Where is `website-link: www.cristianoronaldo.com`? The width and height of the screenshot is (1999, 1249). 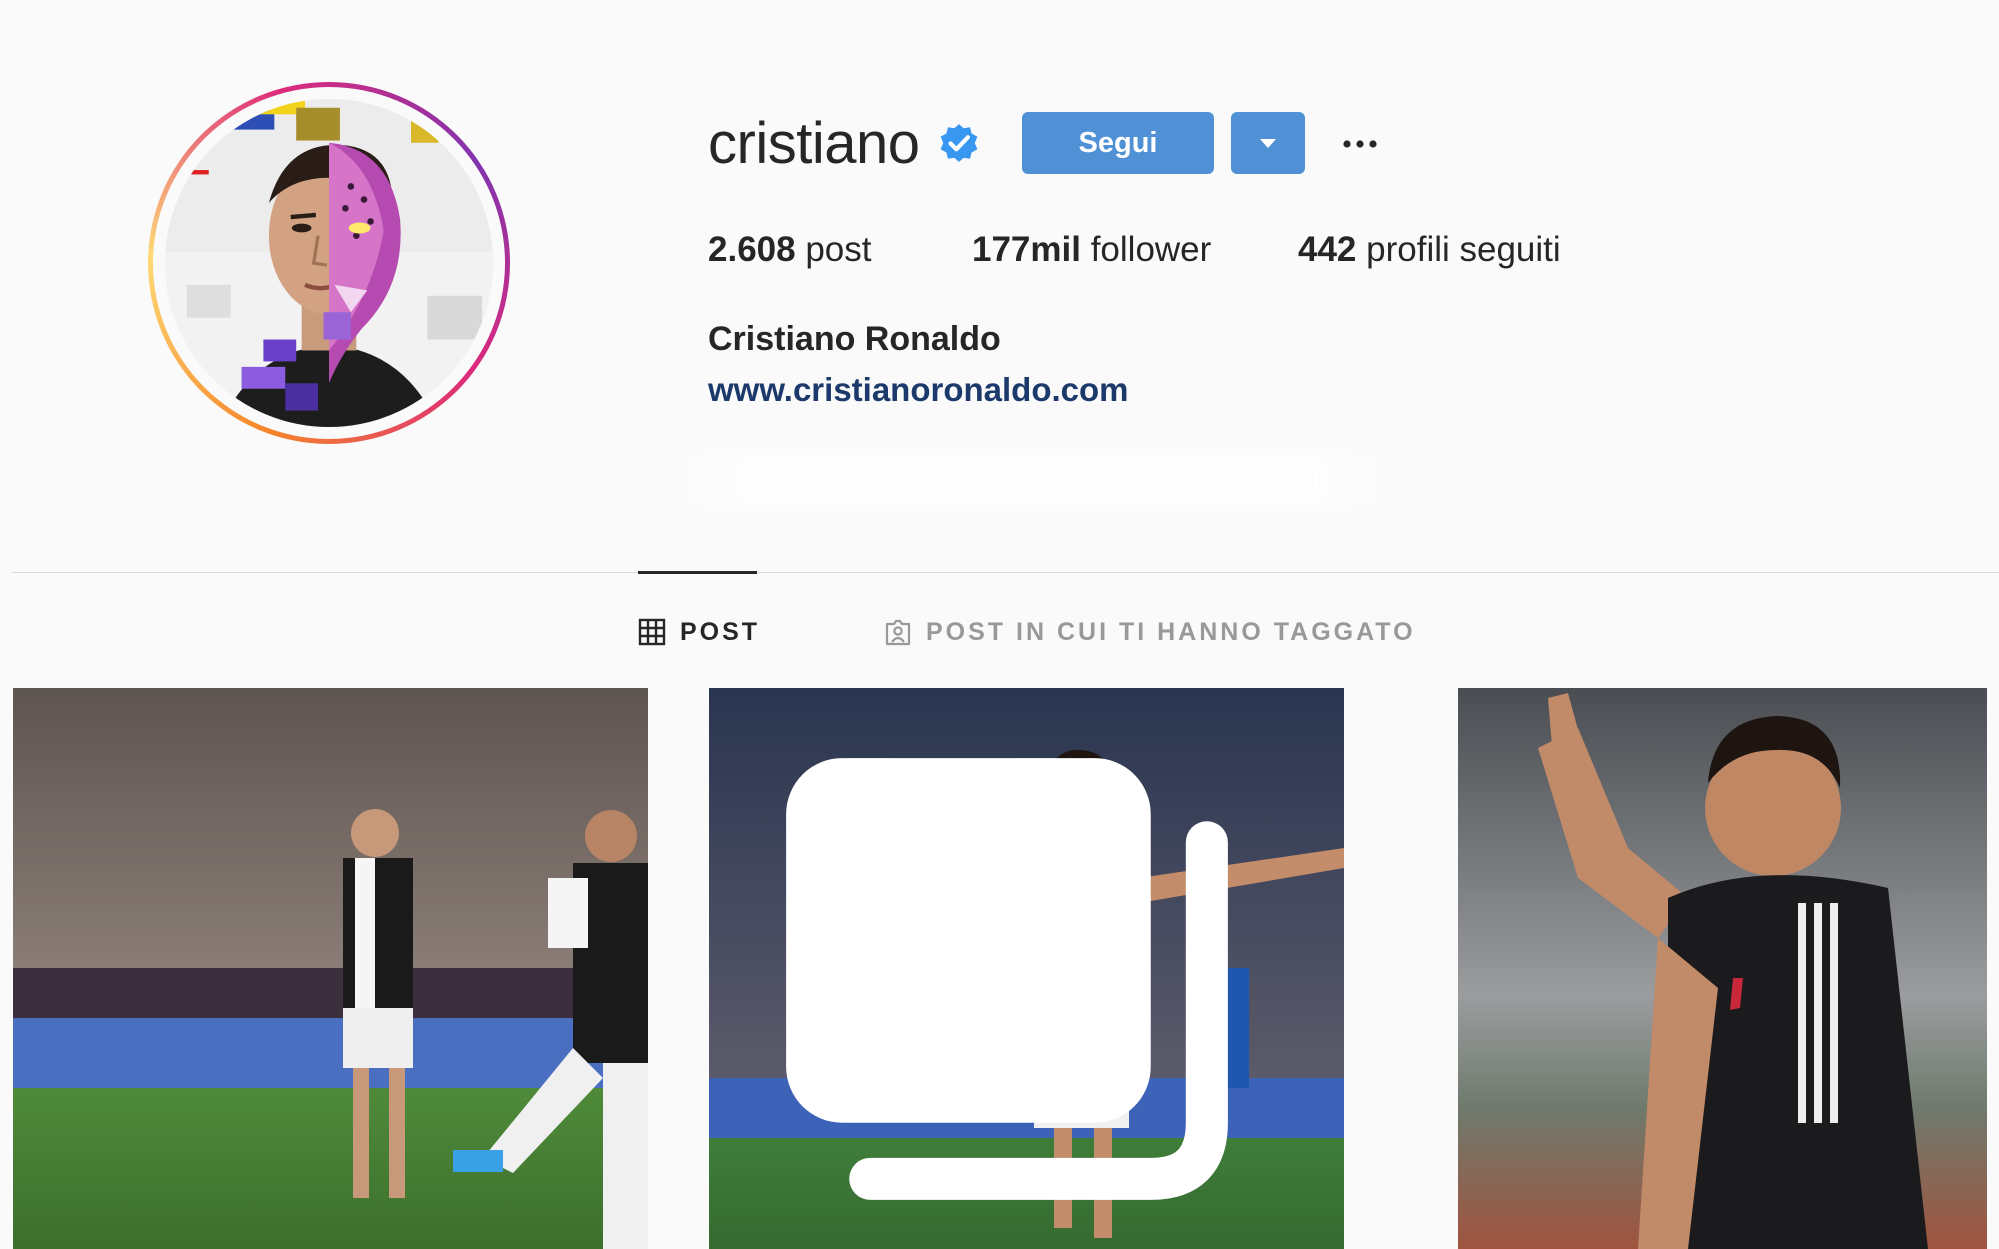
website-link: www.cristianoronaldo.com is located at coordinates (918, 390).